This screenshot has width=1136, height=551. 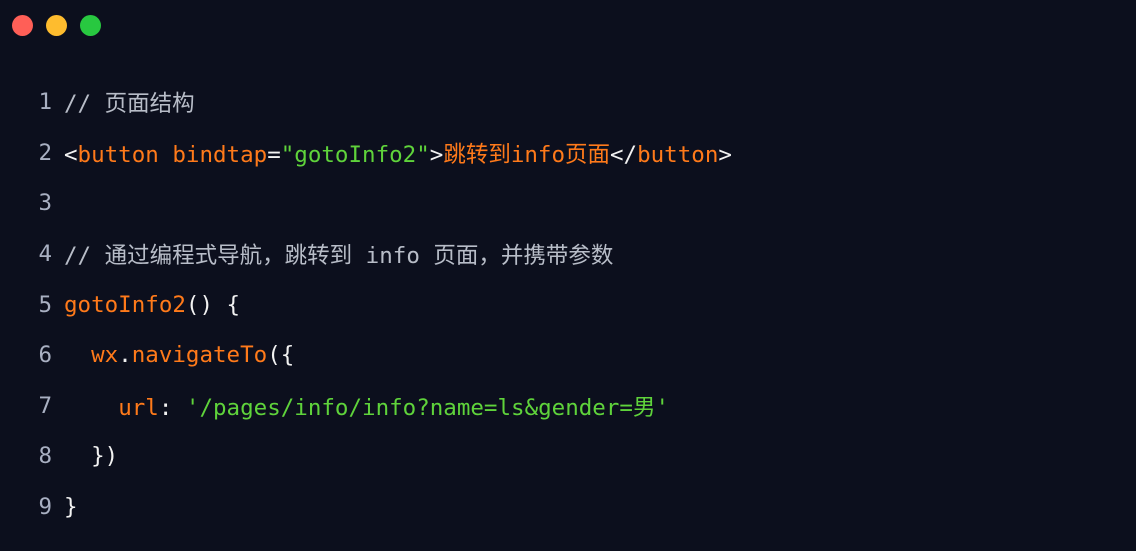 I want to click on line-content: wx.navigateTo({, so click(x=179, y=355).